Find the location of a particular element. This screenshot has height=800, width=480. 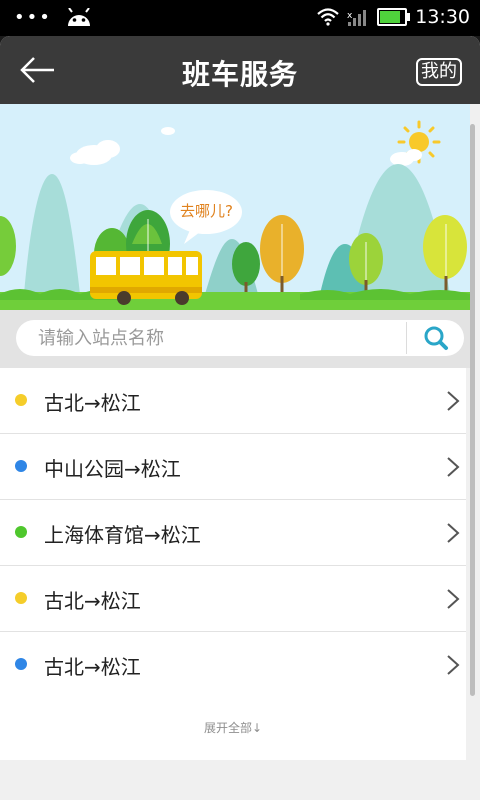

search-icon is located at coordinates (436, 338).